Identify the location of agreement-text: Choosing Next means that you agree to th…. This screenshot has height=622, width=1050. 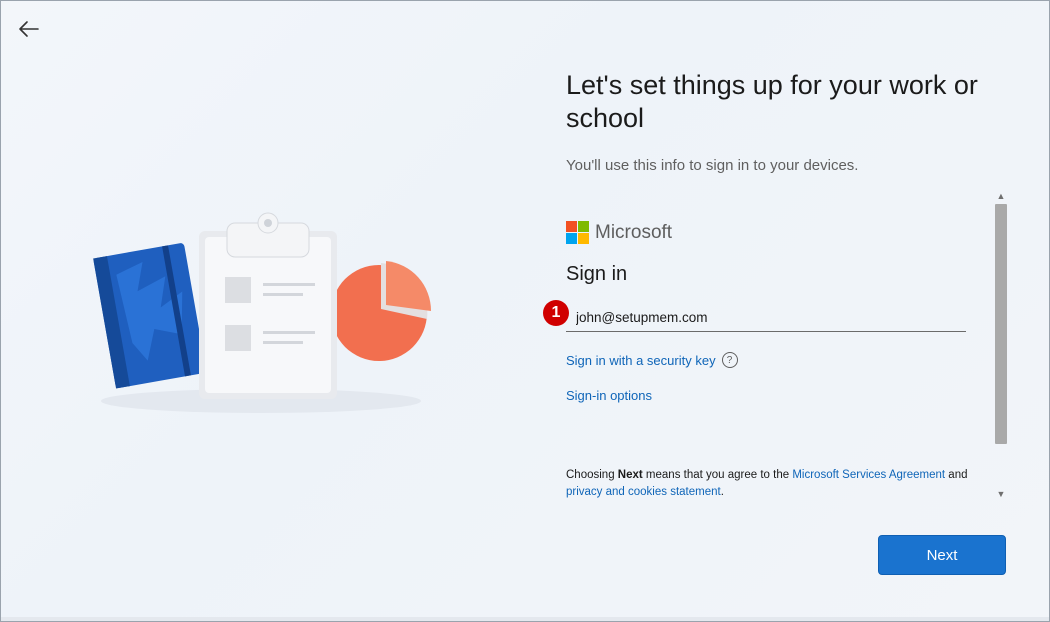
(782, 484).